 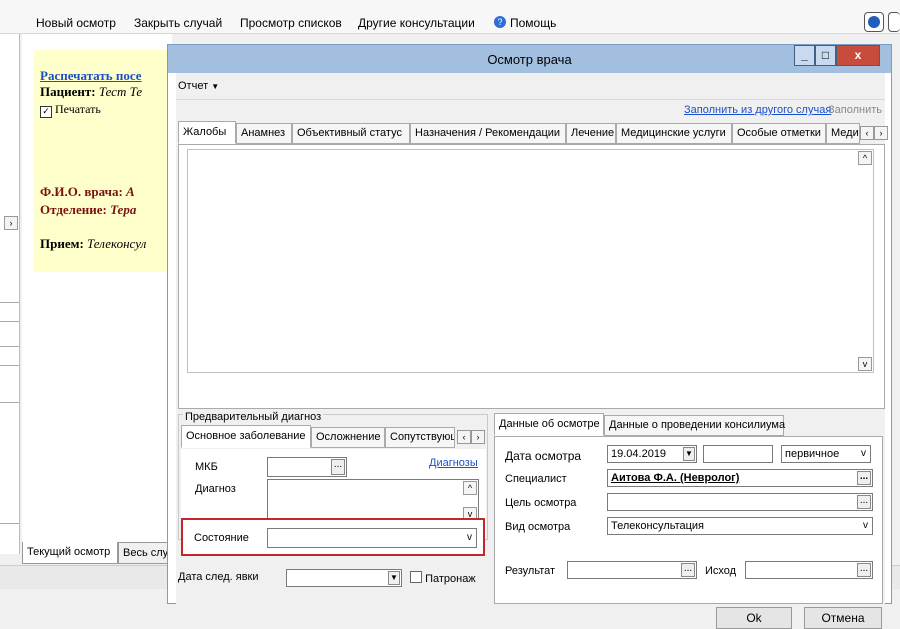 I want to click on close-button: x, so click(x=858, y=55).